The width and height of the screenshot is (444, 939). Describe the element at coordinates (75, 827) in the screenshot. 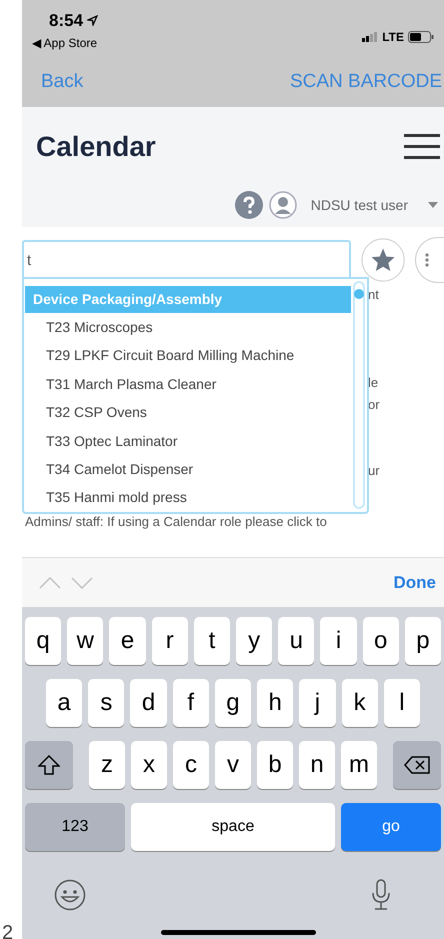

I see `numbers-key: 123` at that location.